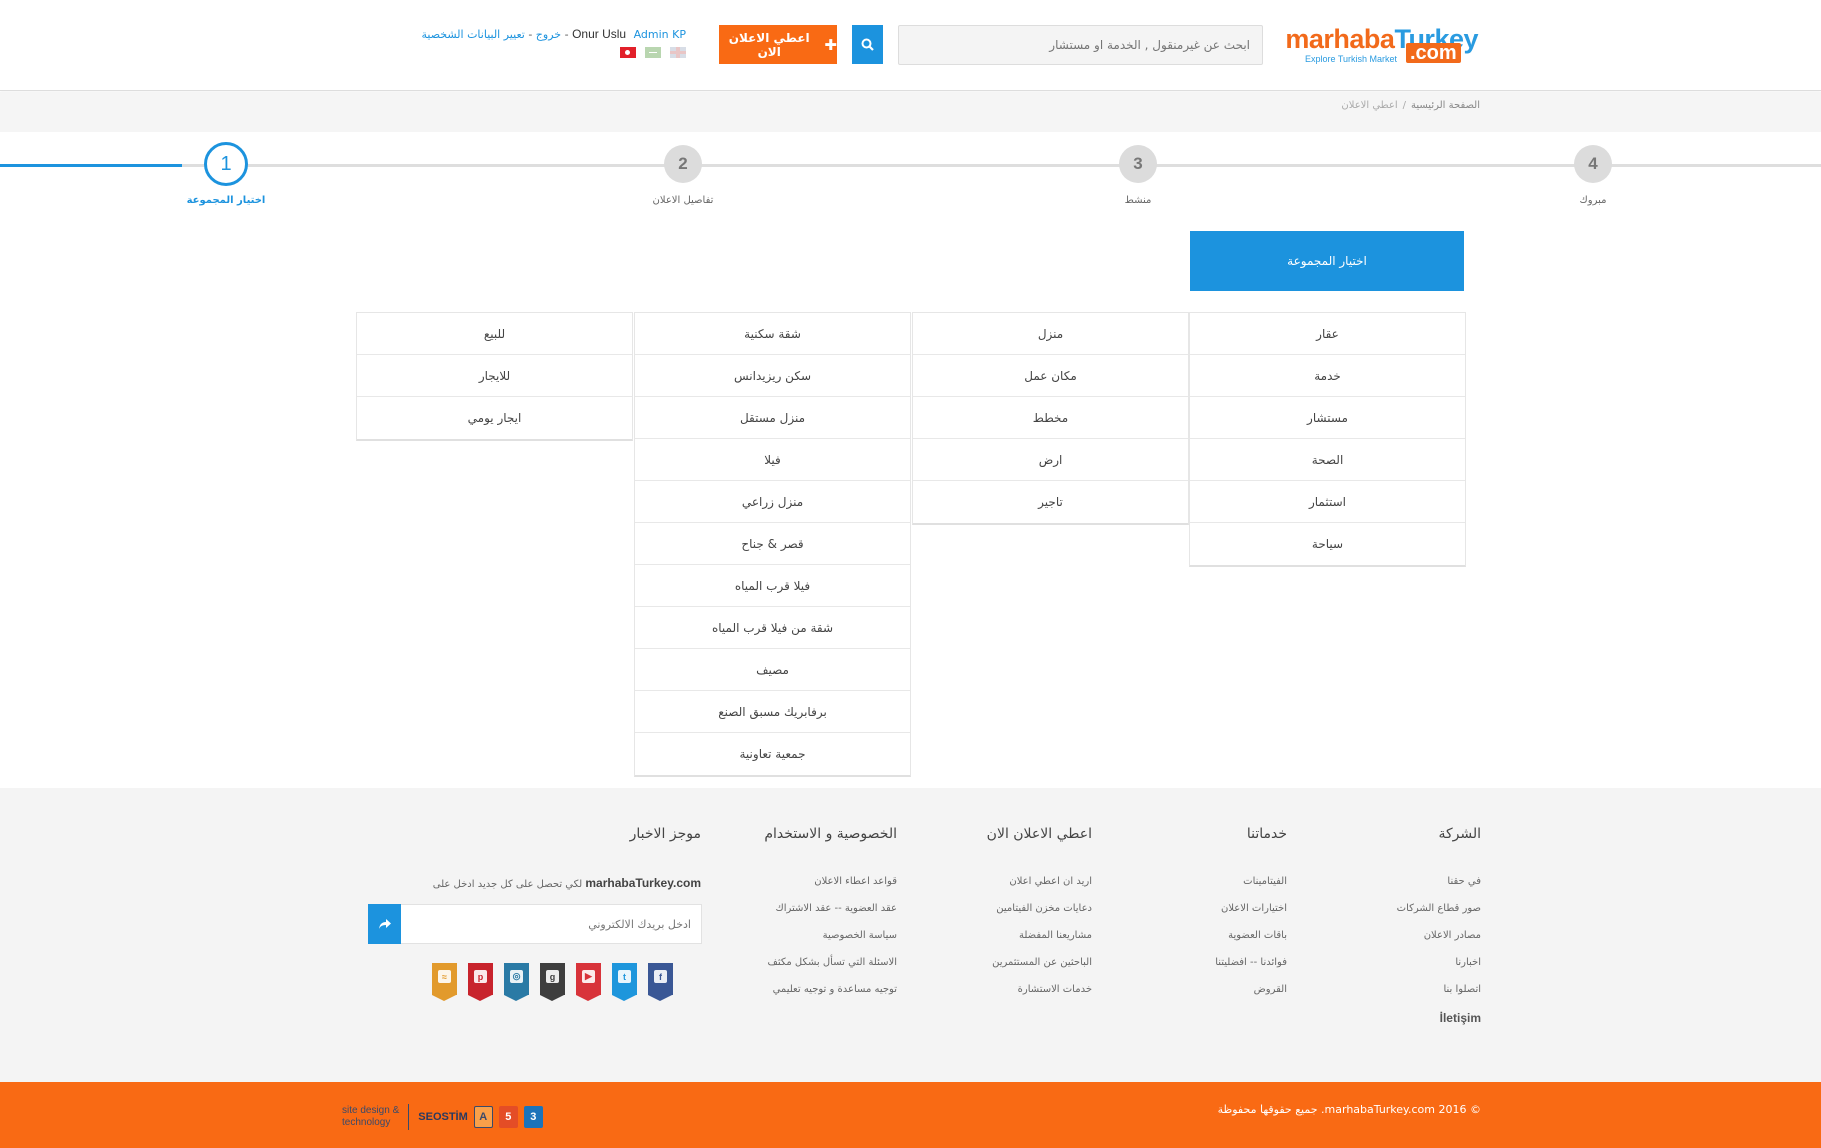 The image size is (1821, 1148). Describe the element at coordinates (1593, 164) in the screenshot. I see `step-4-circle: 4` at that location.